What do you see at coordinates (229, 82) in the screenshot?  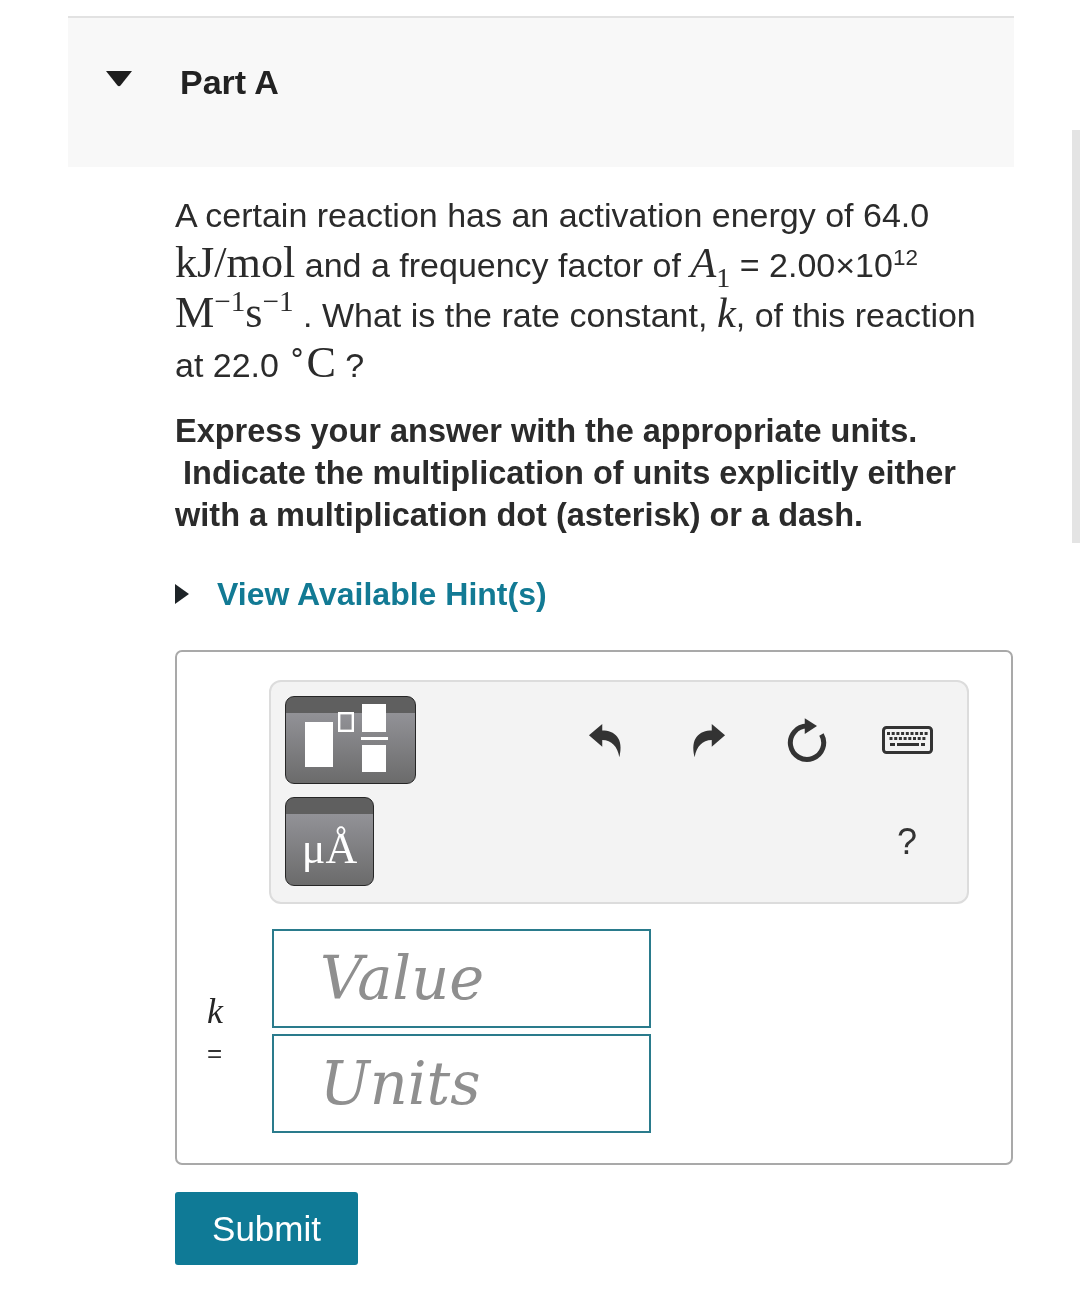 I see `part-title: Part A` at bounding box center [229, 82].